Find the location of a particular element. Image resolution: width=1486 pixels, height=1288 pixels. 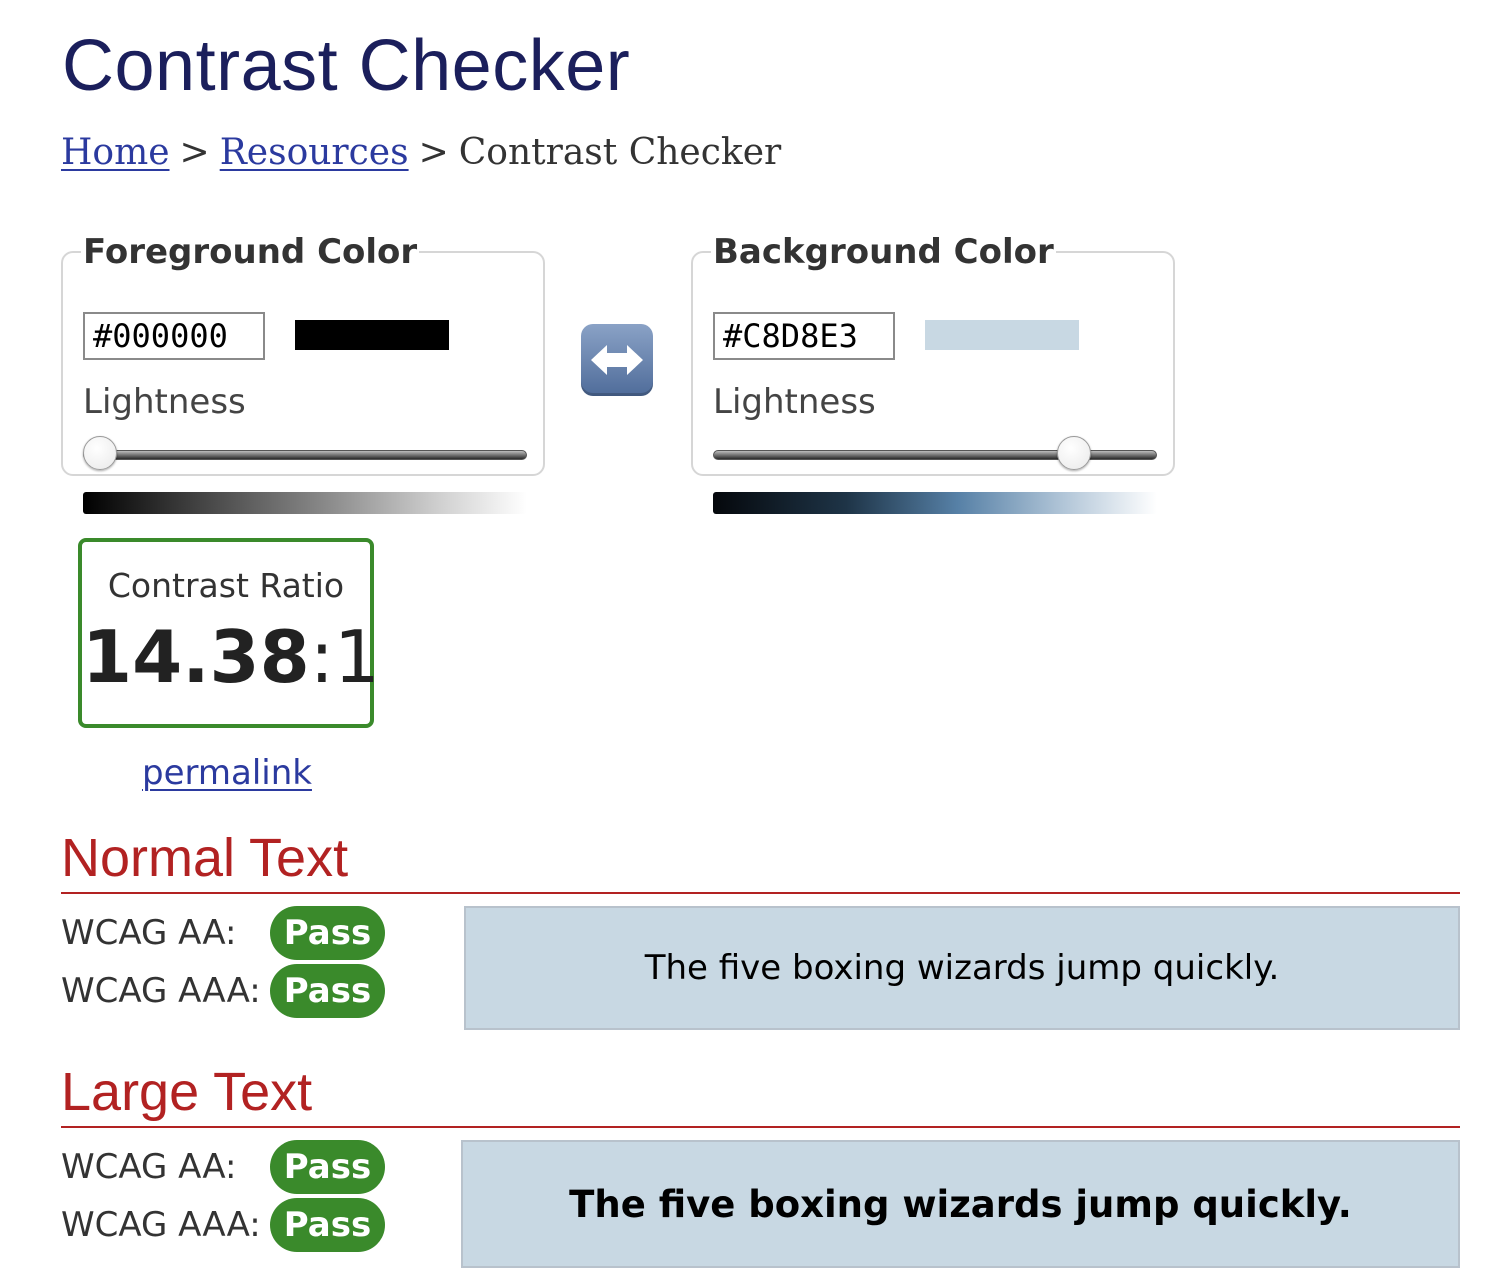

background-lightness-gradient is located at coordinates (935, 503).